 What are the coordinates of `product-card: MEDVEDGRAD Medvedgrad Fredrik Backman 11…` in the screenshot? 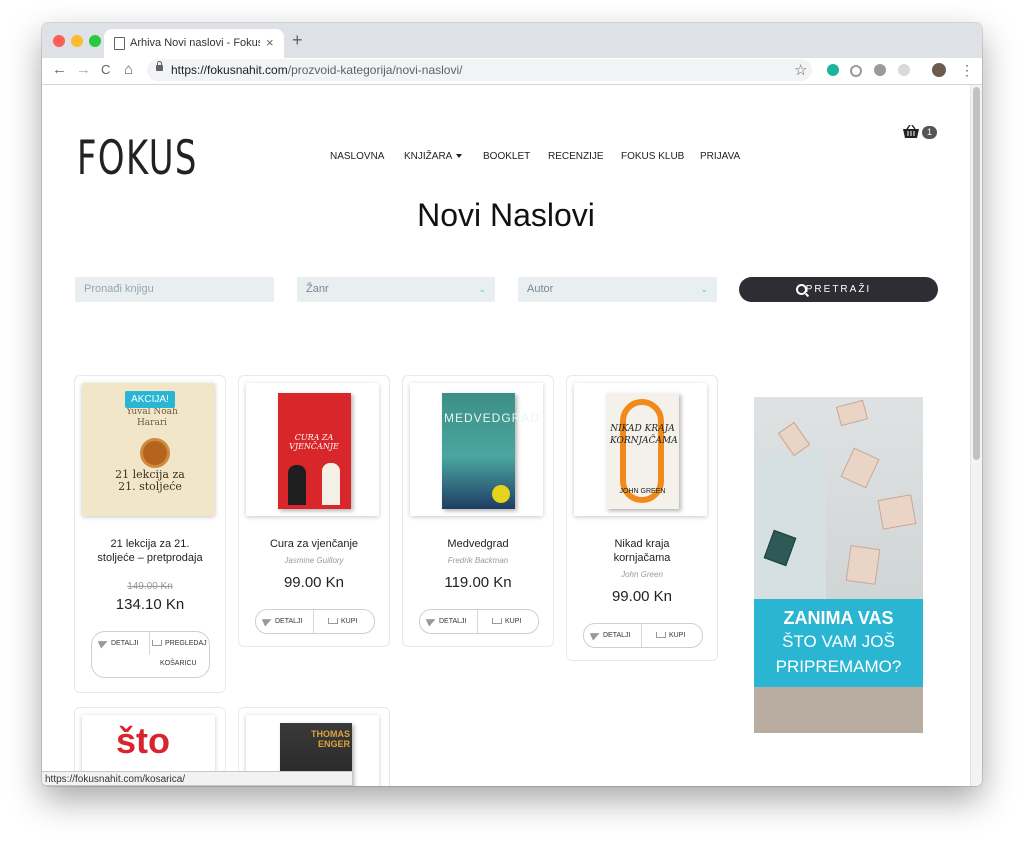 It's located at (478, 511).